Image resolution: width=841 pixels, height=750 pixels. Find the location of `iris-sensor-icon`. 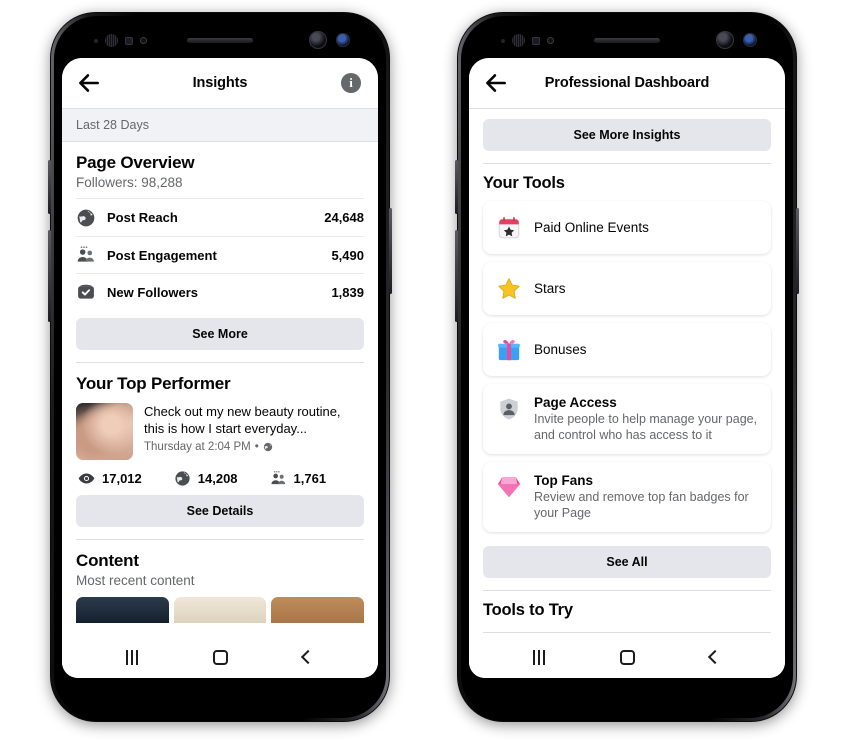

iris-sensor-icon is located at coordinates (536, 40).